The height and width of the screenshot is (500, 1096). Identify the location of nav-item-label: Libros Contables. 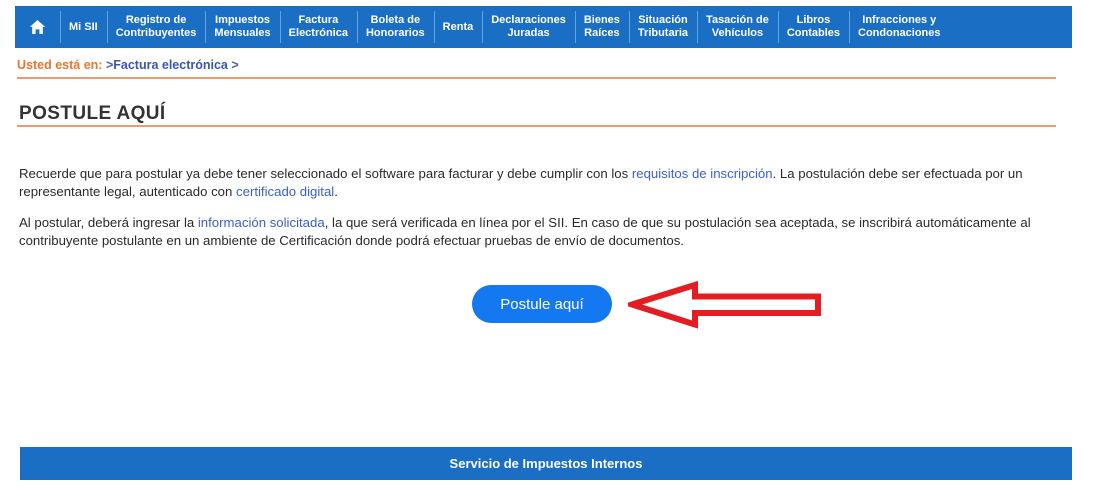
(813, 26).